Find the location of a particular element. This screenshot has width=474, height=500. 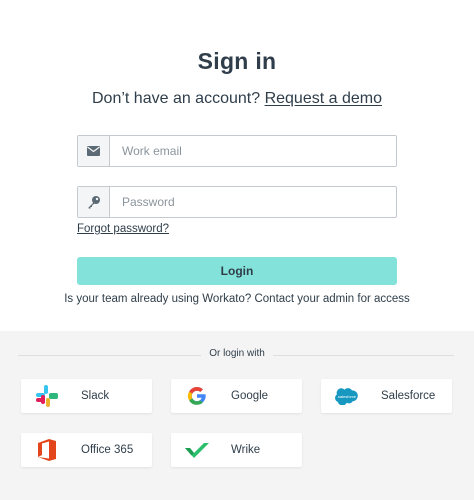

salesforce-icon: salesforce is located at coordinates (347, 396).